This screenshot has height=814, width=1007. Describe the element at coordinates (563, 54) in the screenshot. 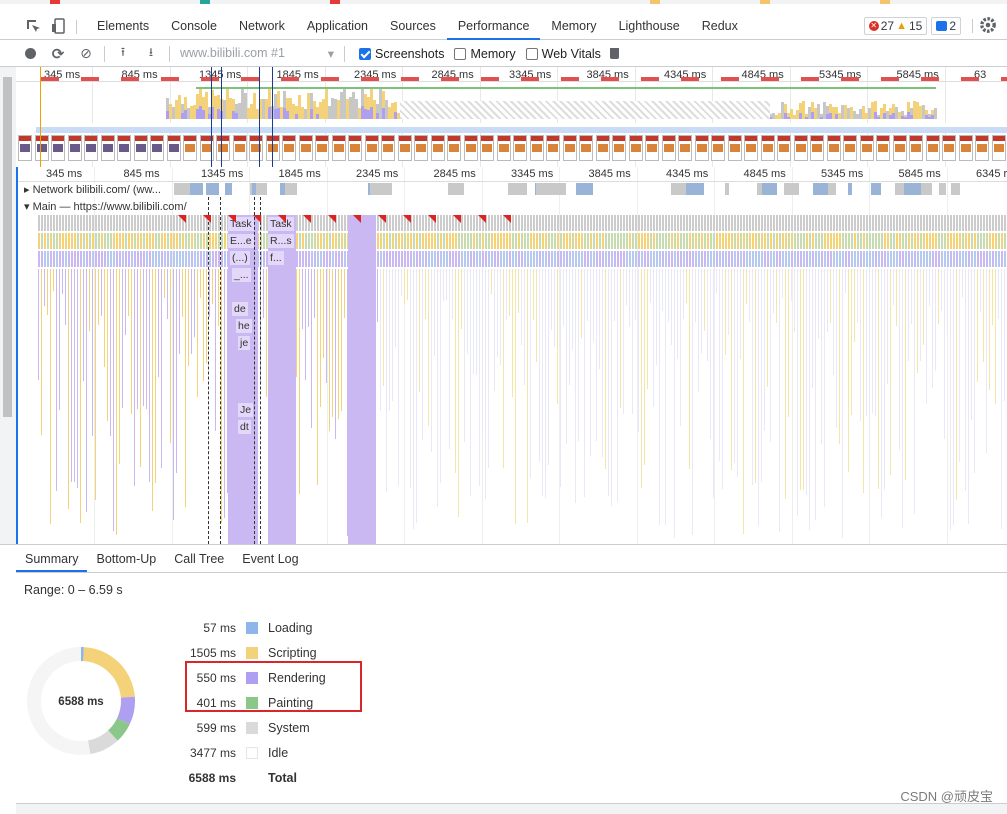

I see `web-vitals-checkbox: Web Vitals` at that location.